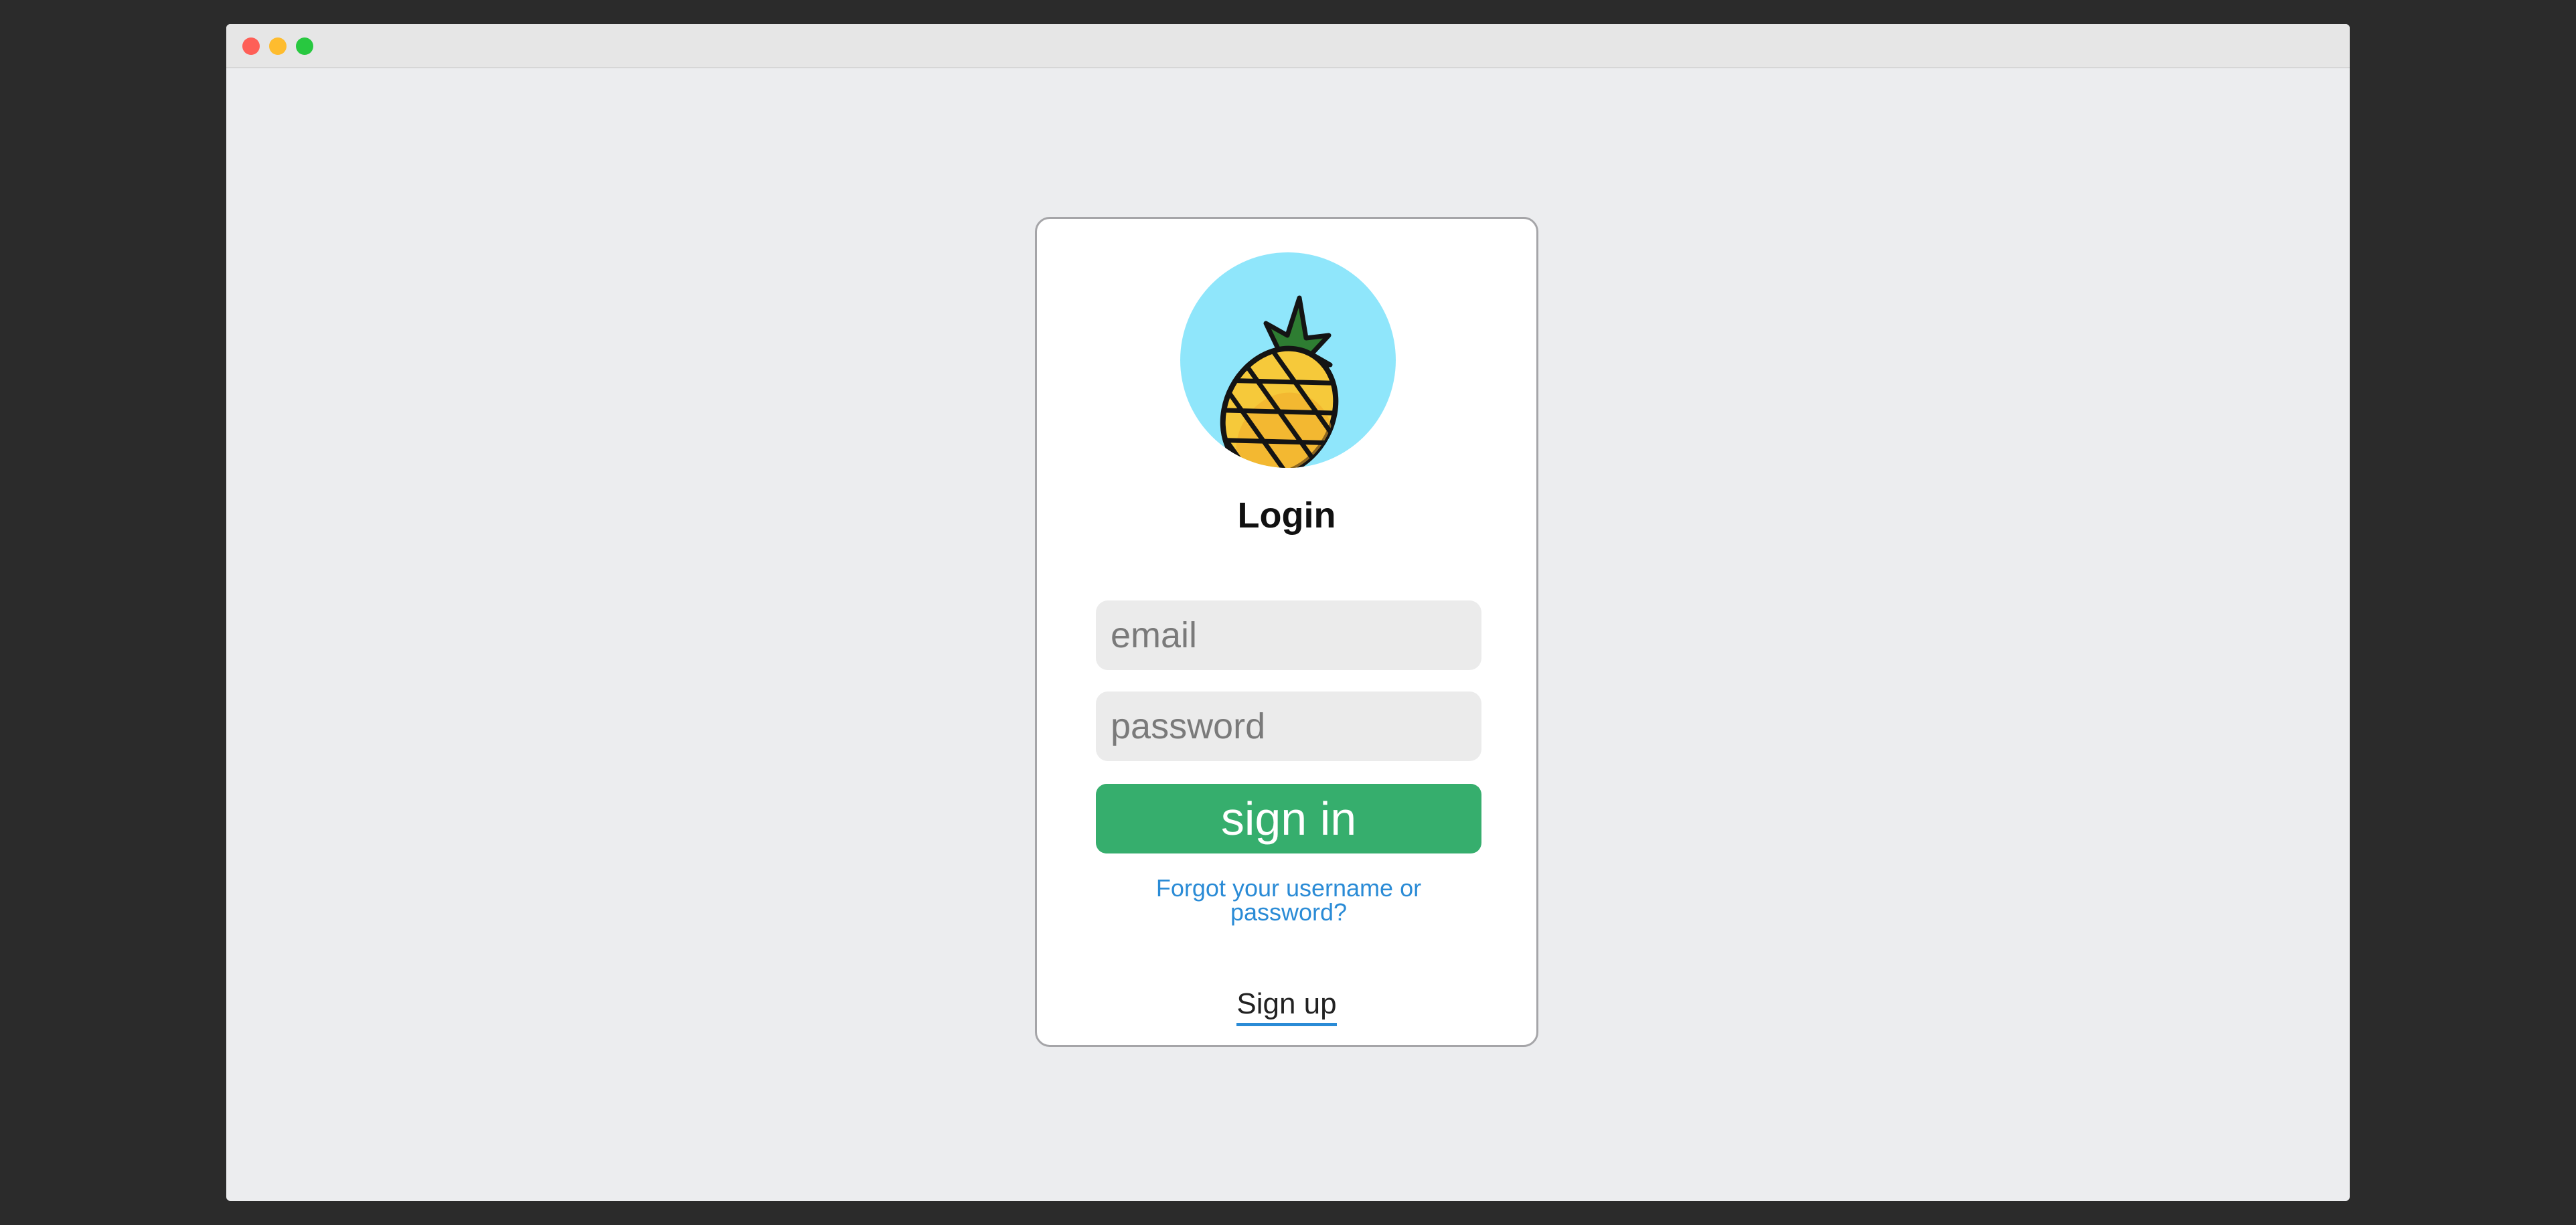 Image resolution: width=2576 pixels, height=1225 pixels. Describe the element at coordinates (251, 46) in the screenshot. I see `close-window-button` at that location.